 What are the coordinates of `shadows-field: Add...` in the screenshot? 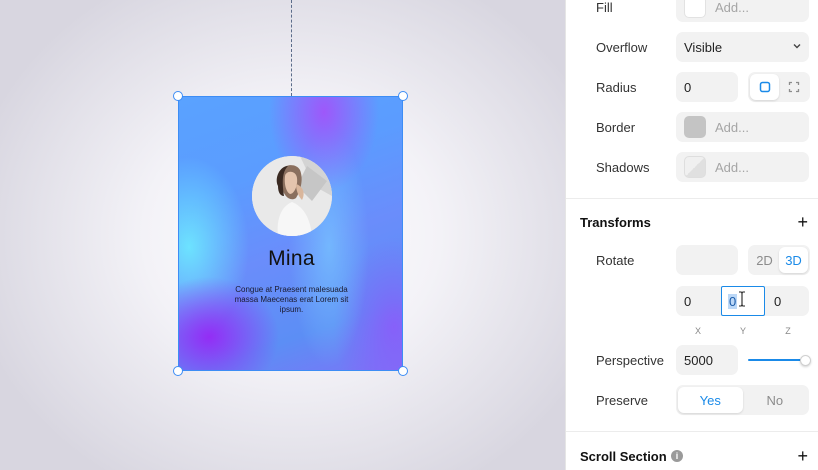 It's located at (742, 167).